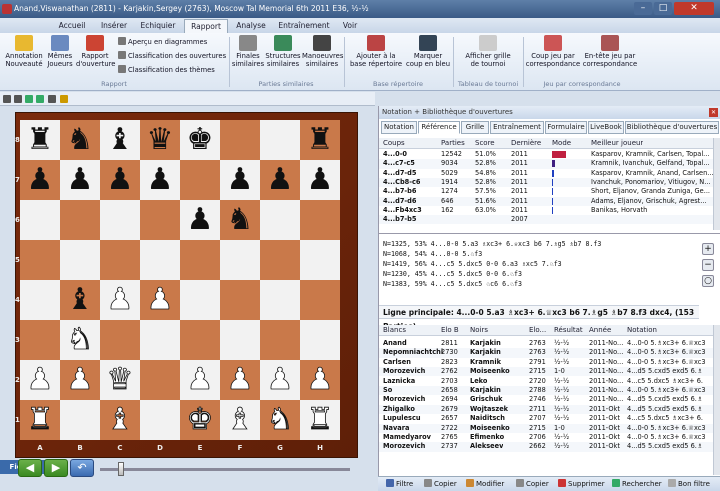 The width and height of the screenshot is (720, 491). What do you see at coordinates (160, 220) in the screenshot?
I see `square-d6` at bounding box center [160, 220].